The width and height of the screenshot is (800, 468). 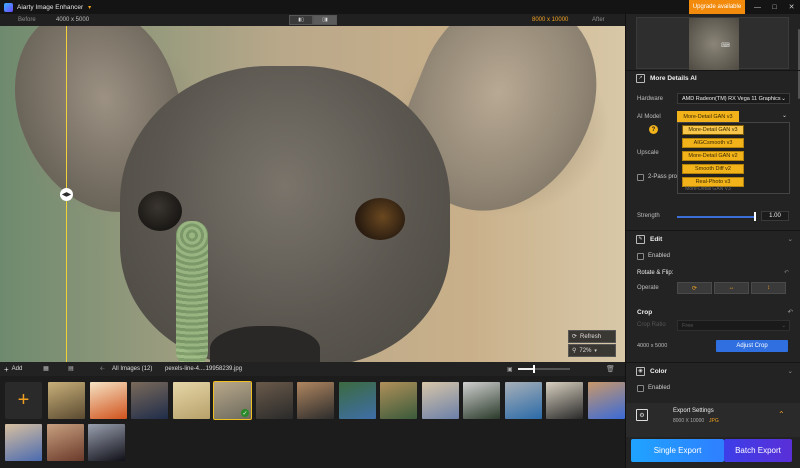 I want to click on flip-horizontal-icon: ↔, so click(x=731, y=288).